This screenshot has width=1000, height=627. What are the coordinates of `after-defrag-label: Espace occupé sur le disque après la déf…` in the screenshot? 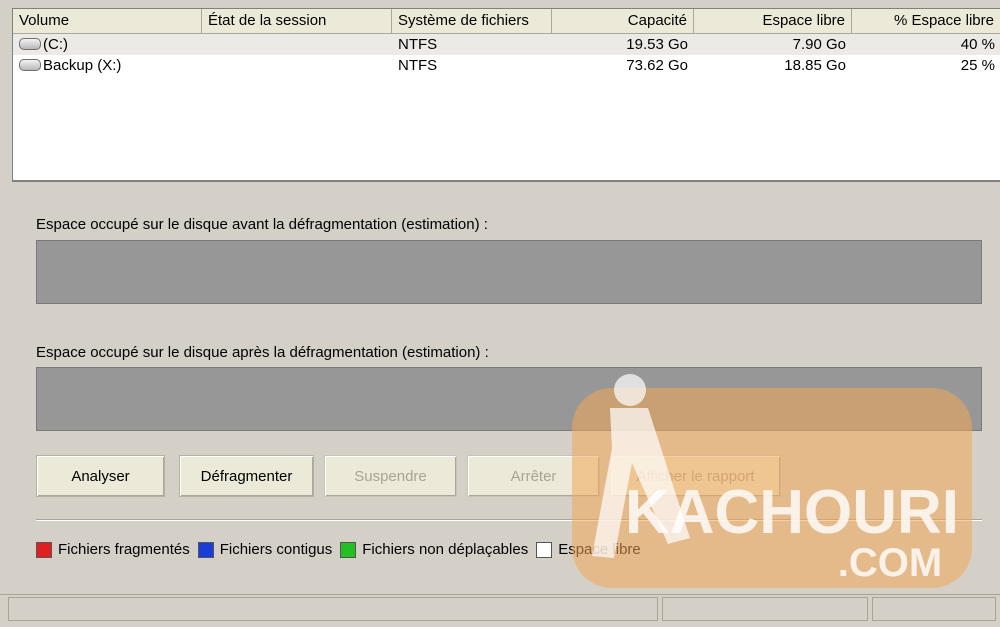 It's located at (262, 352).